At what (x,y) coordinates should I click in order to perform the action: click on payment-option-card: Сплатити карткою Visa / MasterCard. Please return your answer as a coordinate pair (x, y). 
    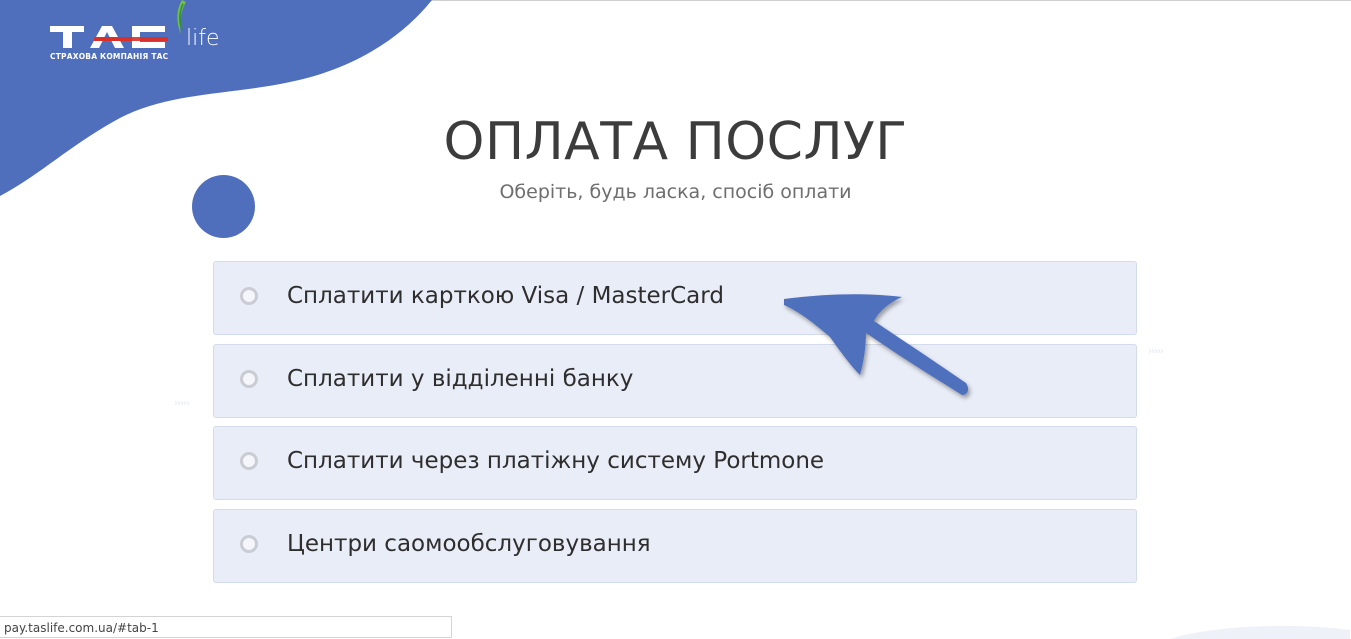
    Looking at the image, I should click on (675, 298).